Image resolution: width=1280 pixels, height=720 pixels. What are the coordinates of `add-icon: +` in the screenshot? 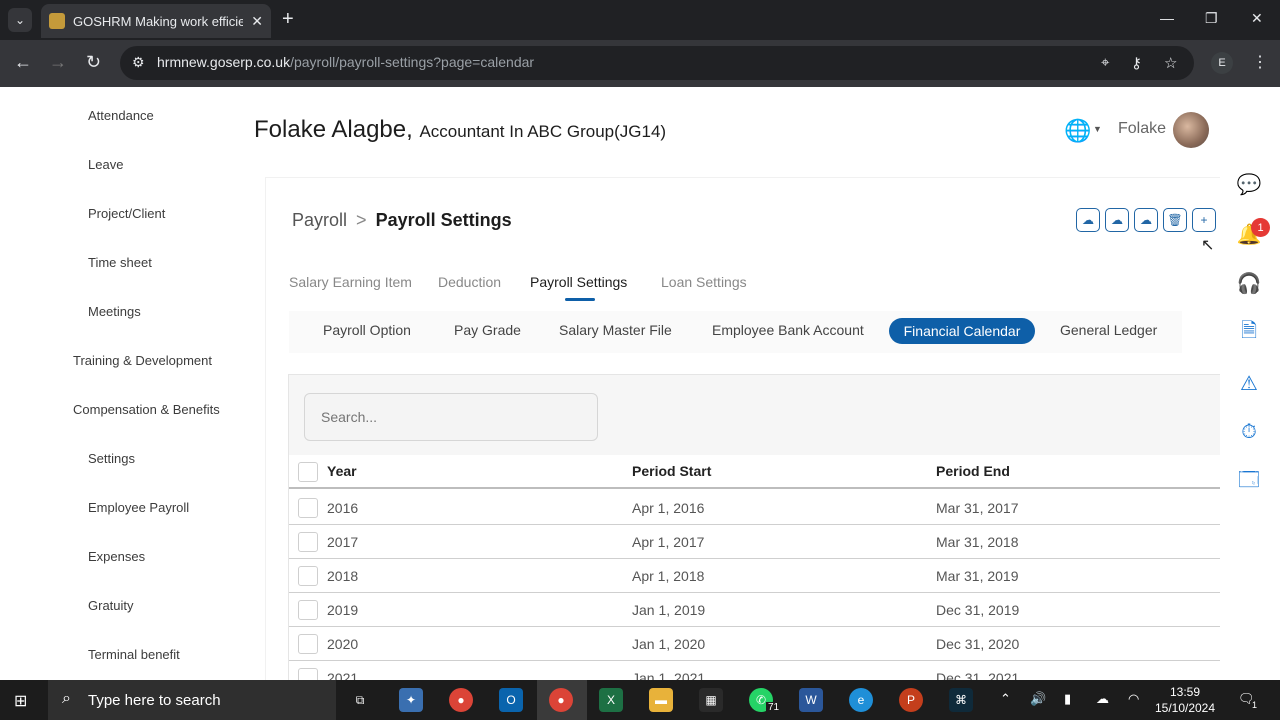 It's located at (1204, 220).